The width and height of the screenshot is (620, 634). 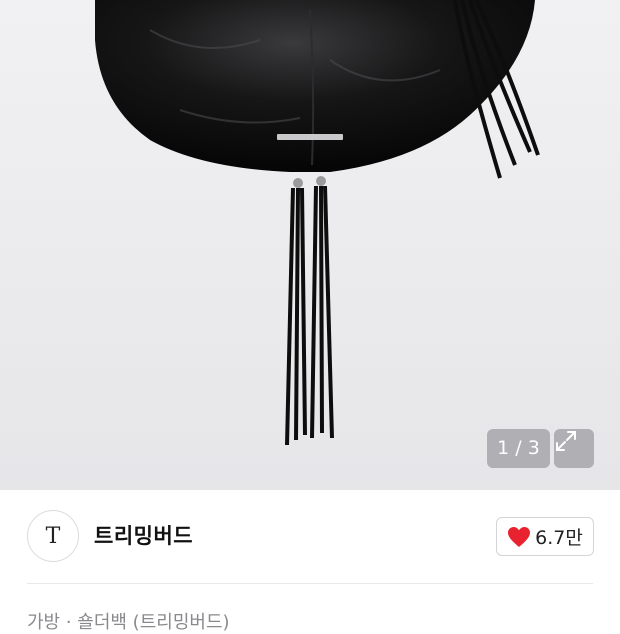 What do you see at coordinates (559, 538) in the screenshot?
I see `like-count: 6.7만` at bounding box center [559, 538].